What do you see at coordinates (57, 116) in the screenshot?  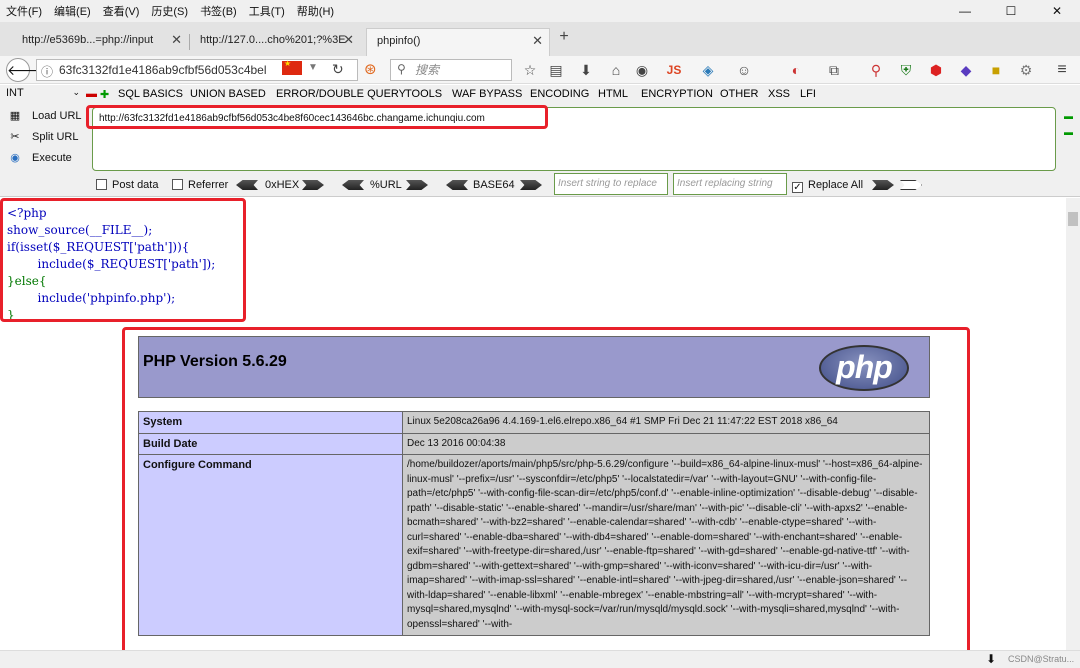 I see `load-url-label: Load URL` at bounding box center [57, 116].